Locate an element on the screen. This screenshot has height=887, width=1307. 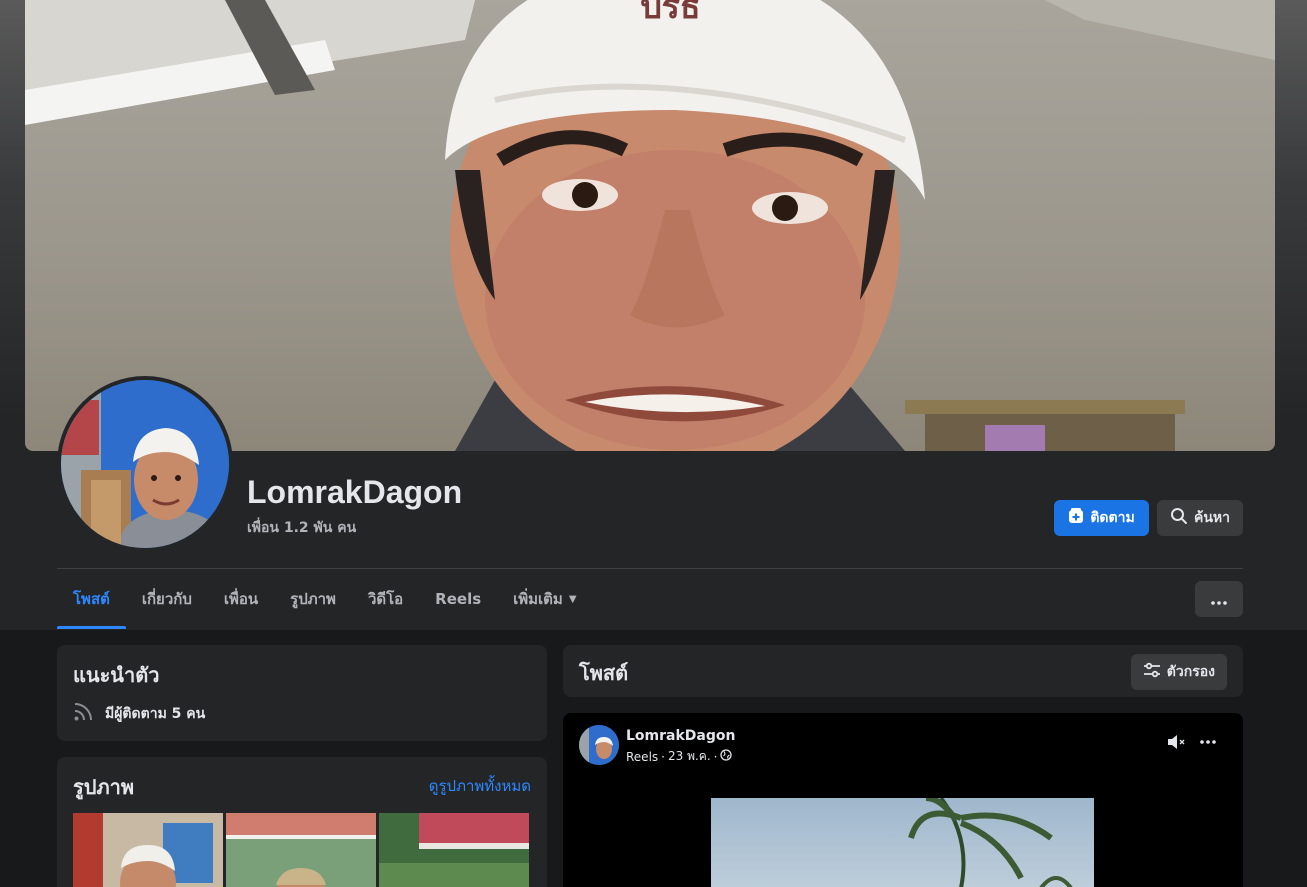
tab-photos-label: รูปภาพ is located at coordinates (313, 599).